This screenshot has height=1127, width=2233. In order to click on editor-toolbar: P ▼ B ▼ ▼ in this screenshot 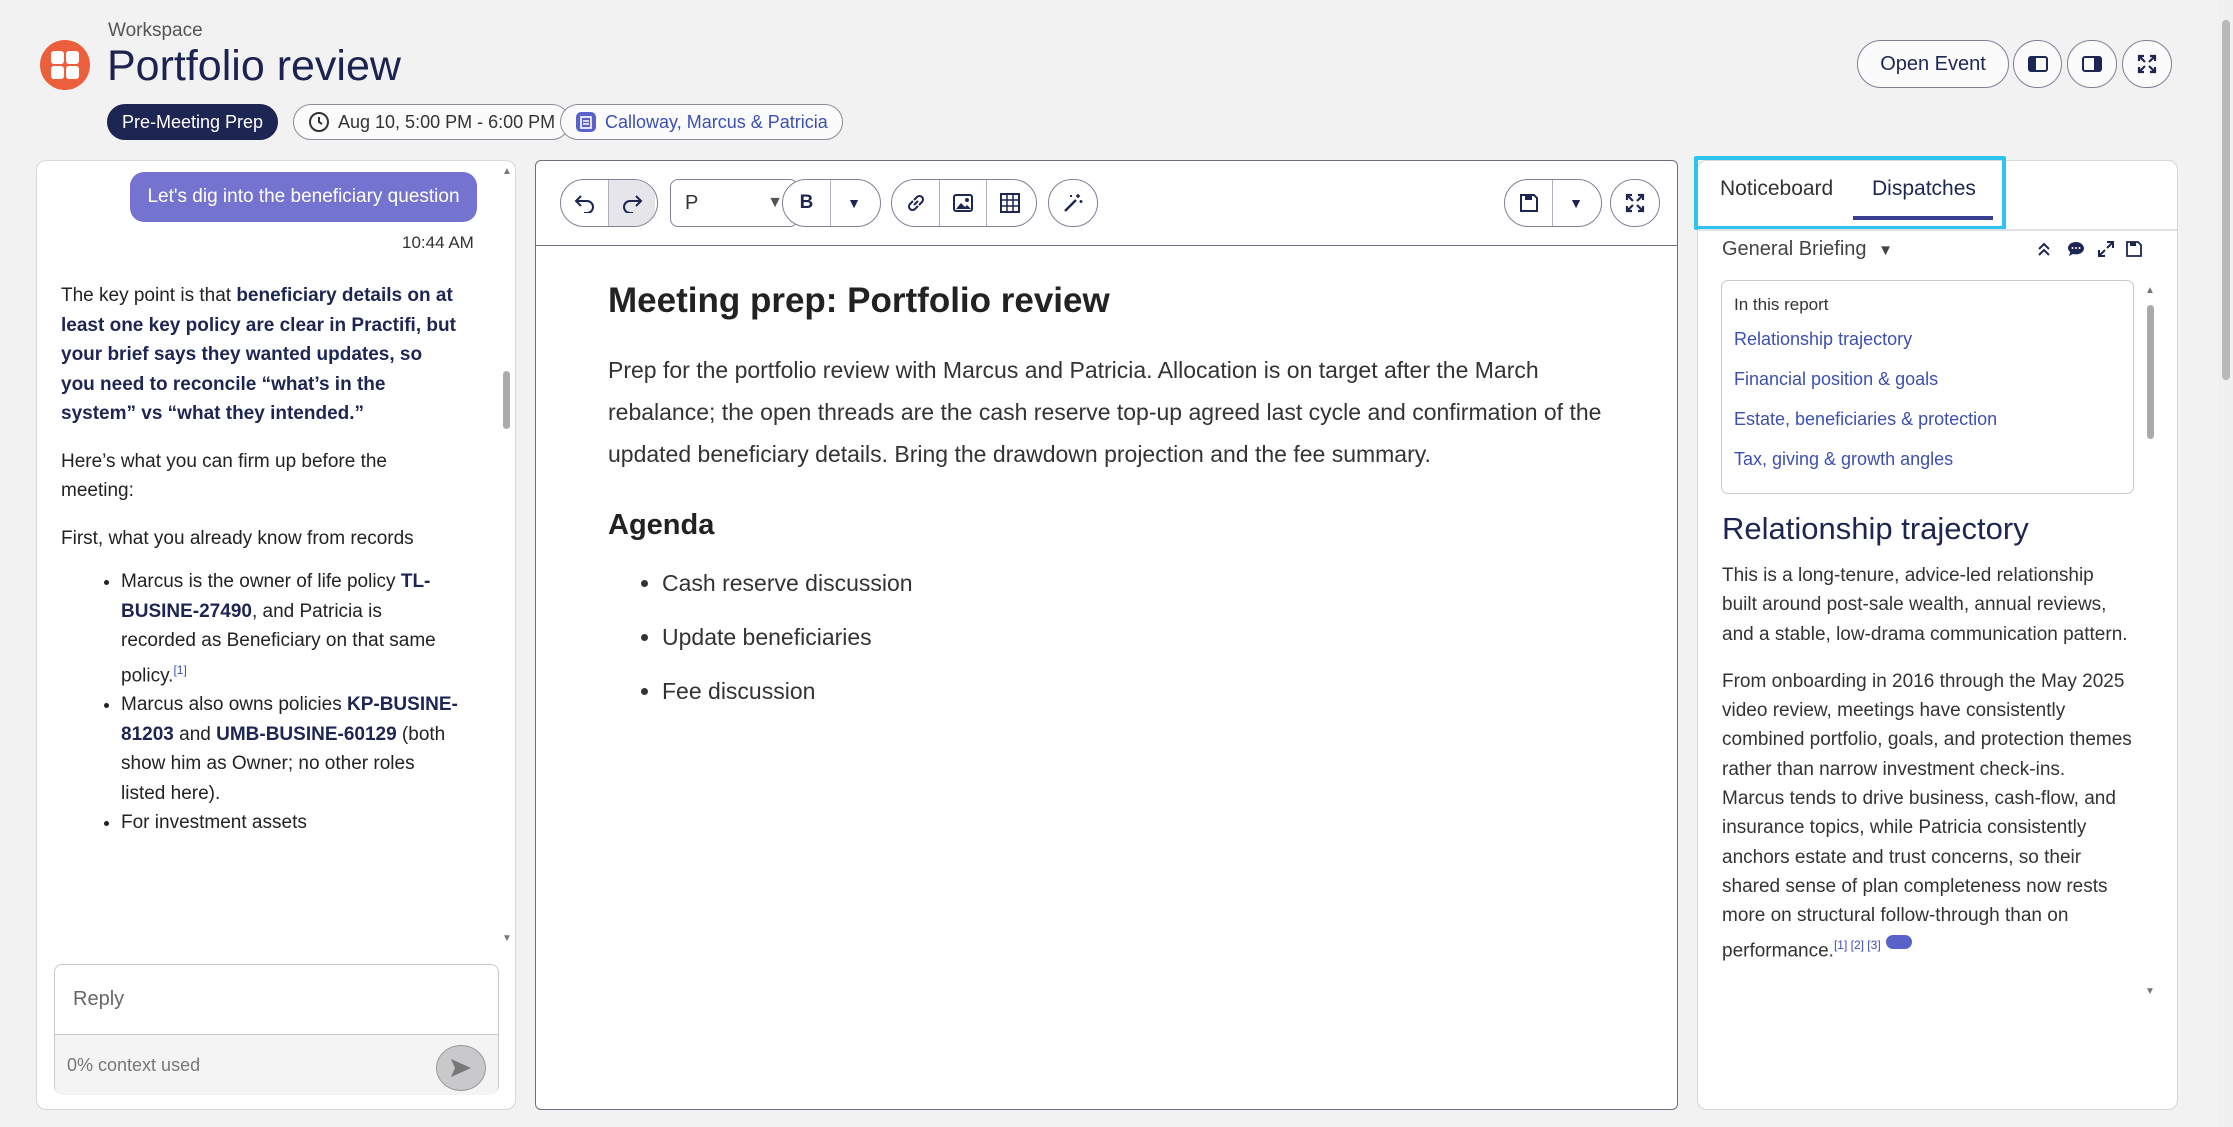, I will do `click(1106, 203)`.